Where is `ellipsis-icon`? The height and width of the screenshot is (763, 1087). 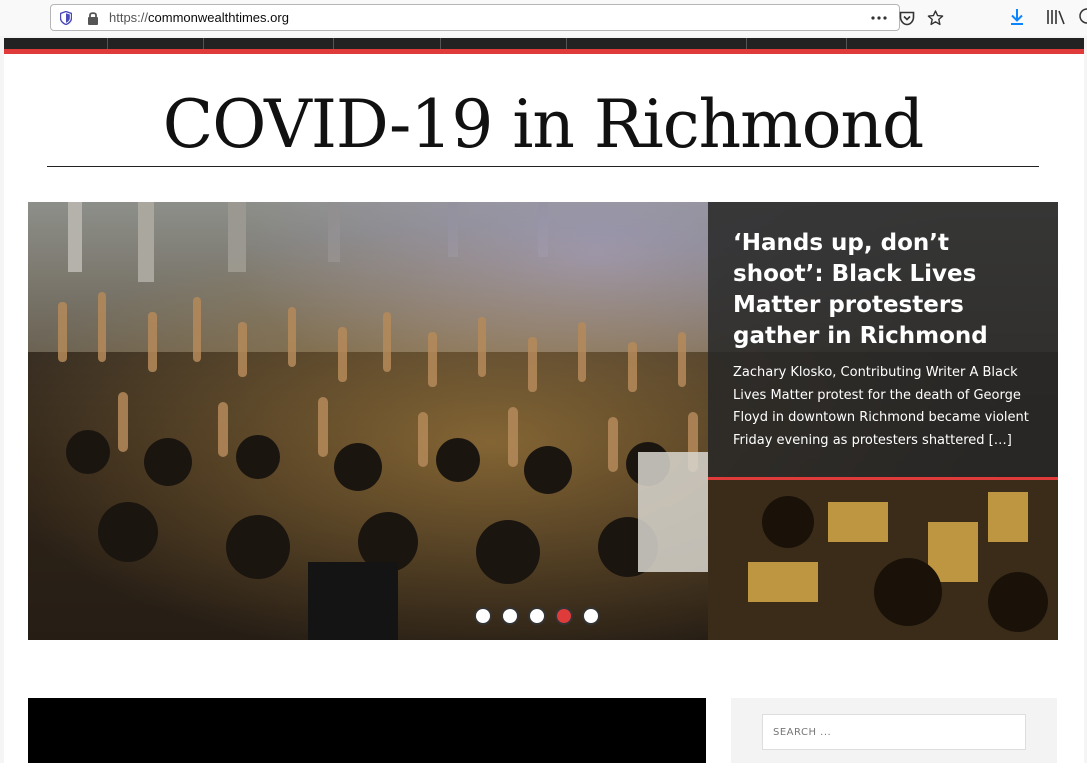
ellipsis-icon is located at coordinates (879, 18).